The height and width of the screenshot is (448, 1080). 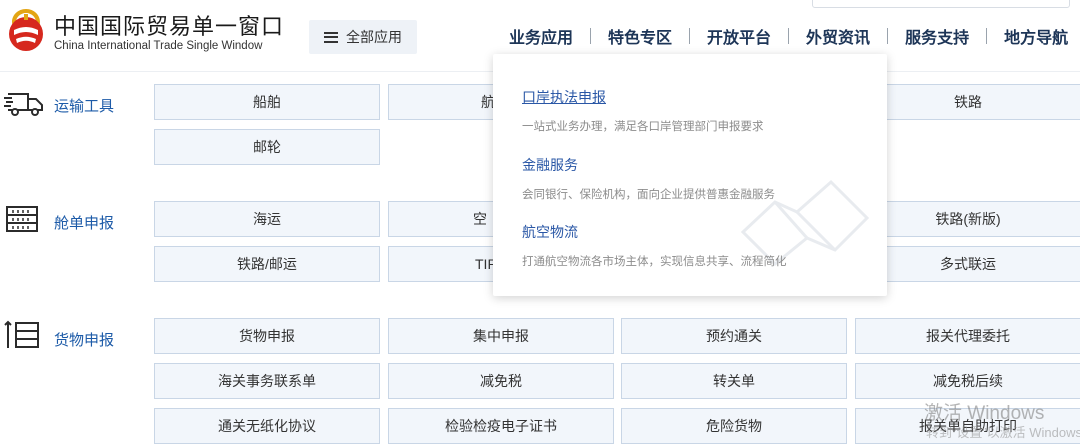 I want to click on dropdown-item-air-logistics: 航空物流 打通航空物流各市场主体，实现信息共享、流程简化, so click(x=654, y=245).